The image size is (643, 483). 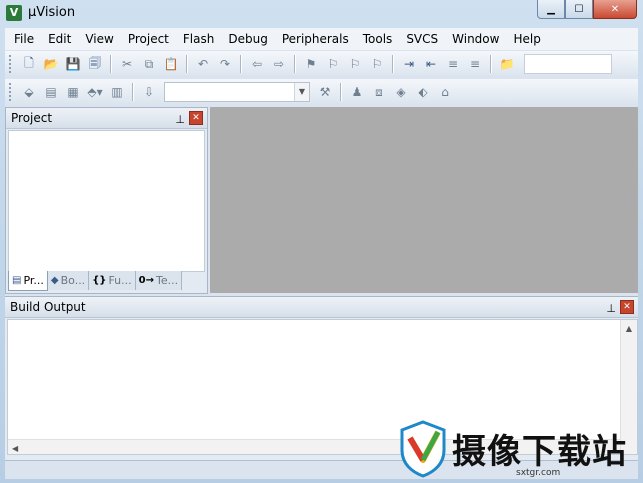 I want to click on bookmark-next-icon: ⚐, so click(x=355, y=64).